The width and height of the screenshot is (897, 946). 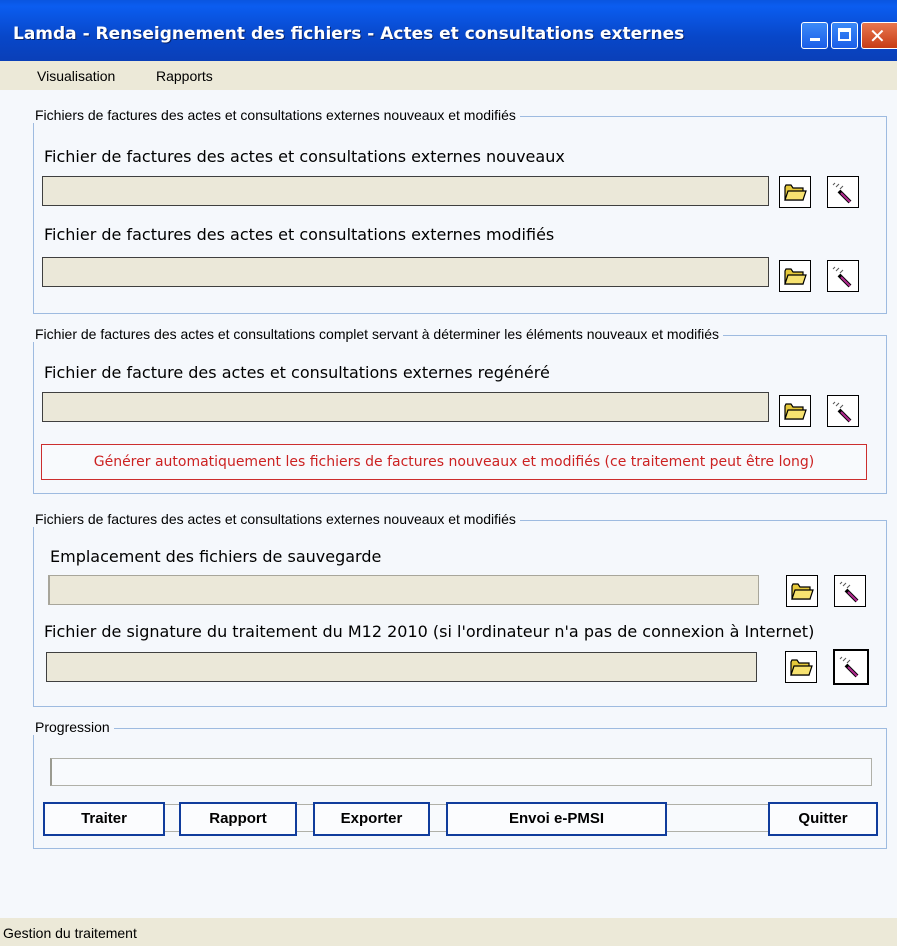 I want to click on exporter-button: Exporter, so click(x=371, y=819).